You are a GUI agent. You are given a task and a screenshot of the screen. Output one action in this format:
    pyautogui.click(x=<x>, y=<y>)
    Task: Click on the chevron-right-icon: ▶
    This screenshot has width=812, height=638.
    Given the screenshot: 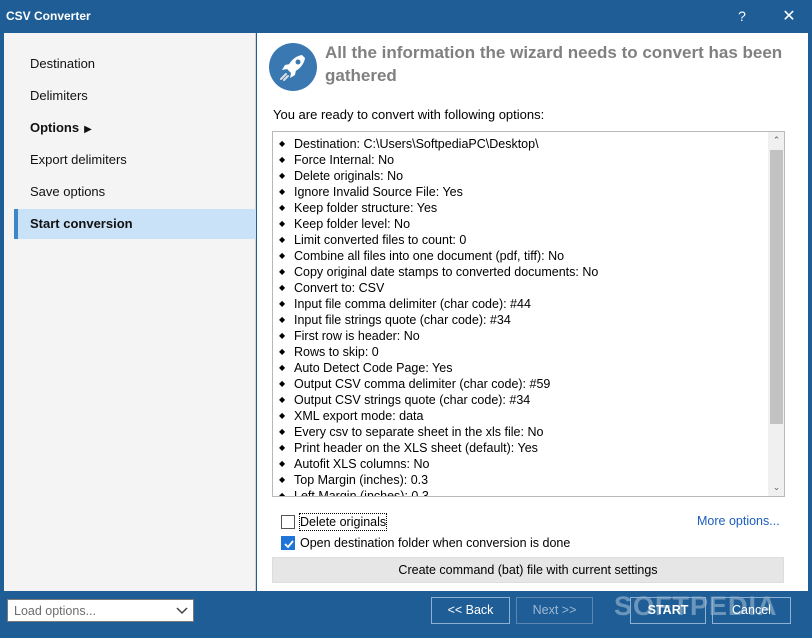 What is the action you would take?
    pyautogui.click(x=88, y=129)
    